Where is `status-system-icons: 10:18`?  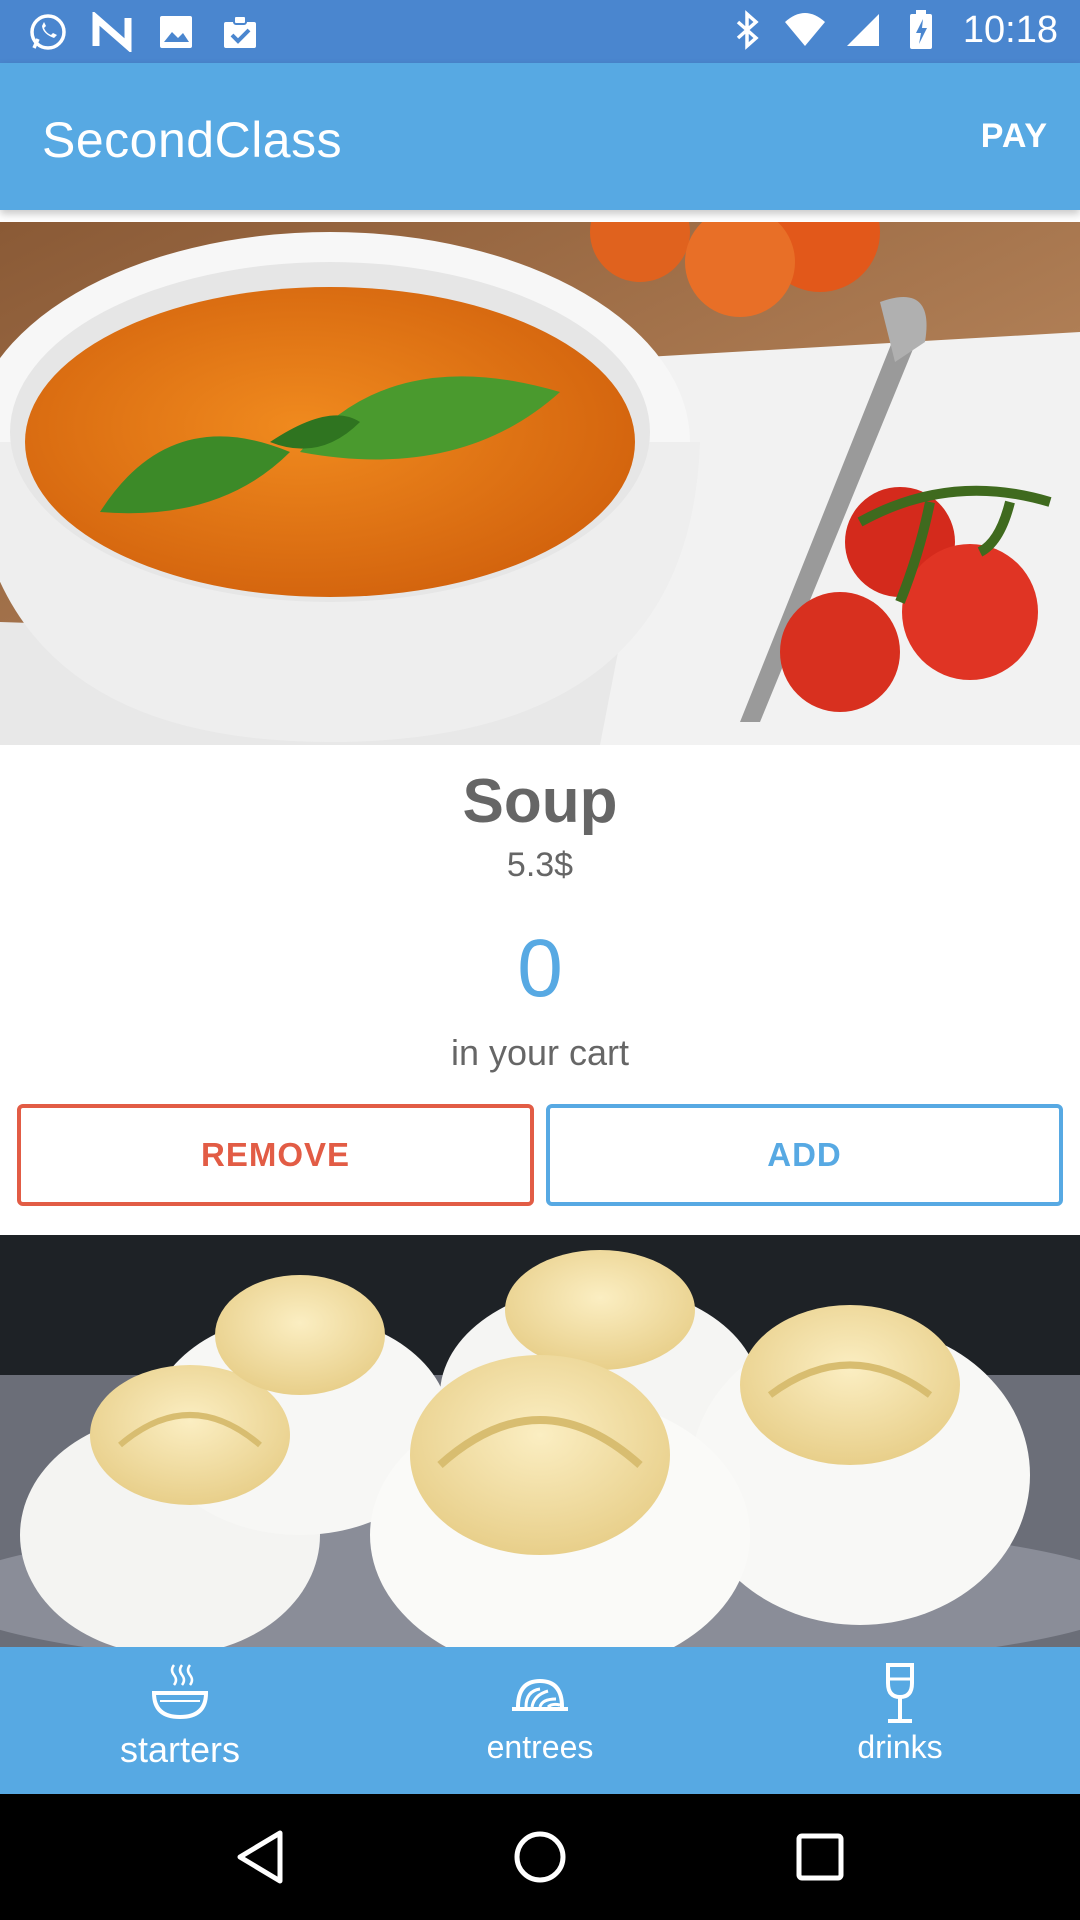
status-system-icons: 10:18 is located at coordinates (891, 30).